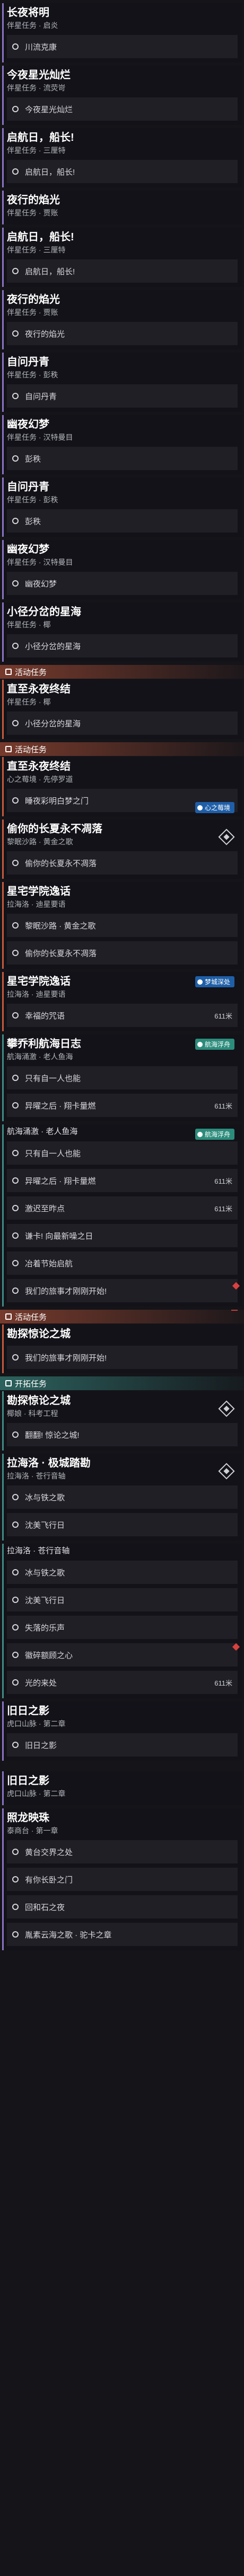  I want to click on quest-card: 拉海洛 · 极城踏勘 拉海洛 · 苍行音轴 冰与铁之歌 沈美飞行日, so click(122, 1498).